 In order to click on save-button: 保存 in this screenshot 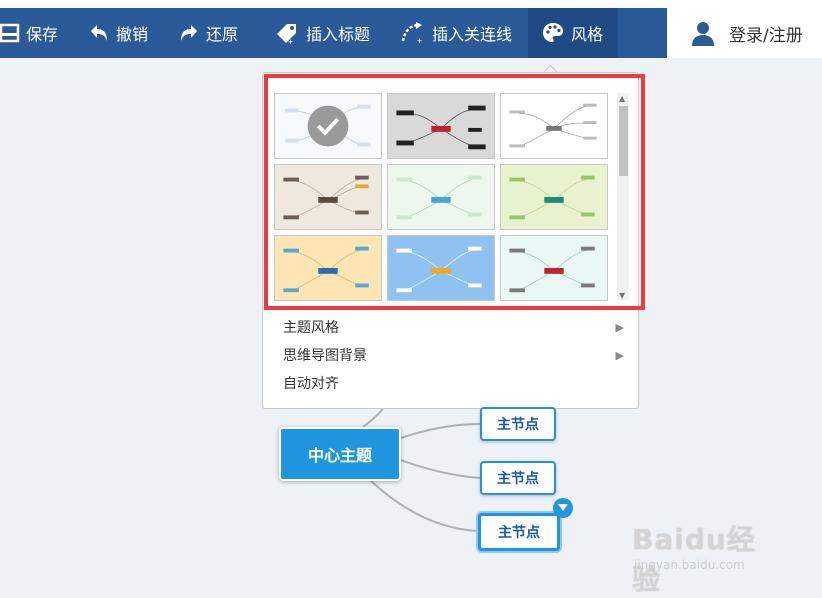, I will do `click(36, 33)`.